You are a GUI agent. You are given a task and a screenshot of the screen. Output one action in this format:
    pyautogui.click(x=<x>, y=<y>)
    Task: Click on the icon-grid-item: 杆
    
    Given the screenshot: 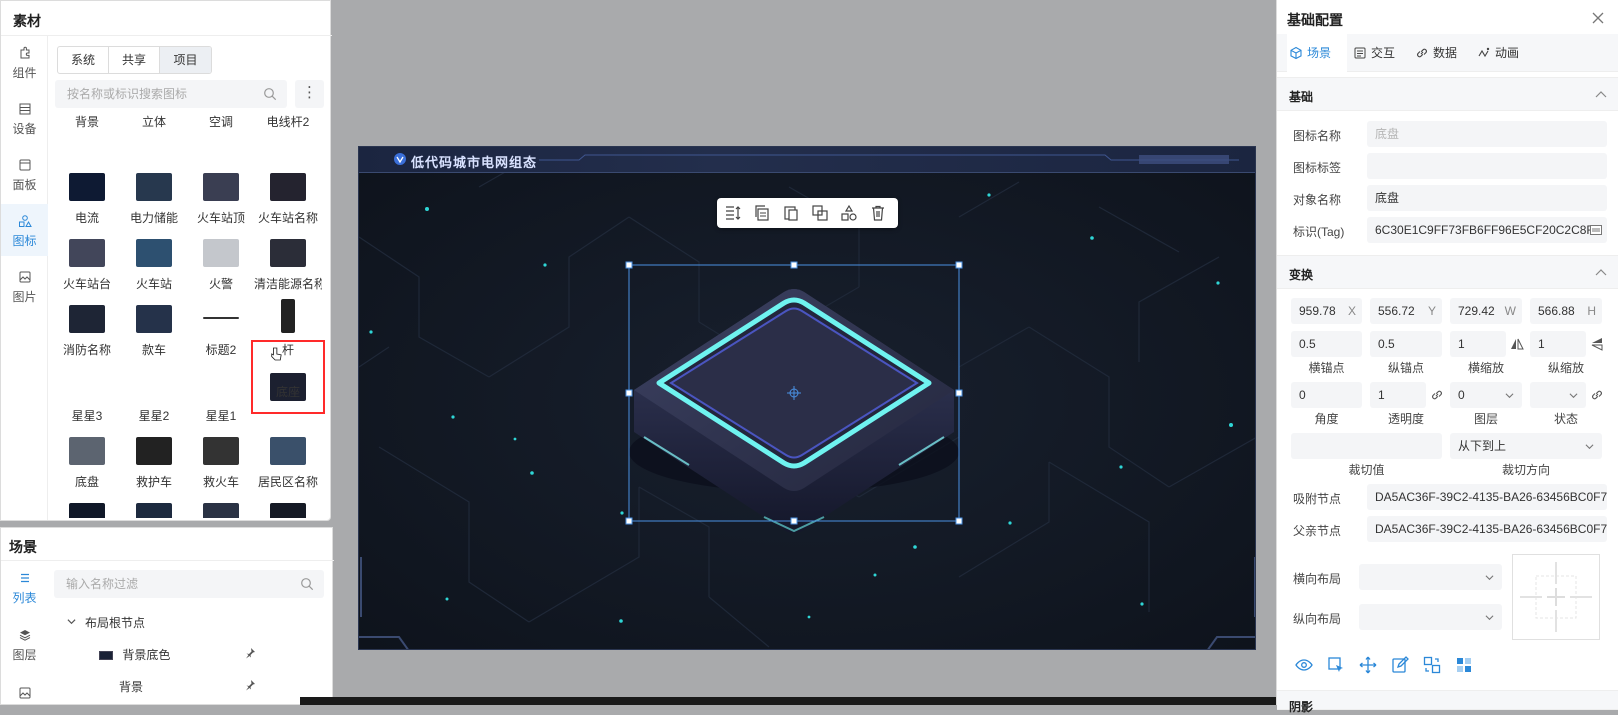 What is the action you would take?
    pyautogui.click(x=288, y=316)
    